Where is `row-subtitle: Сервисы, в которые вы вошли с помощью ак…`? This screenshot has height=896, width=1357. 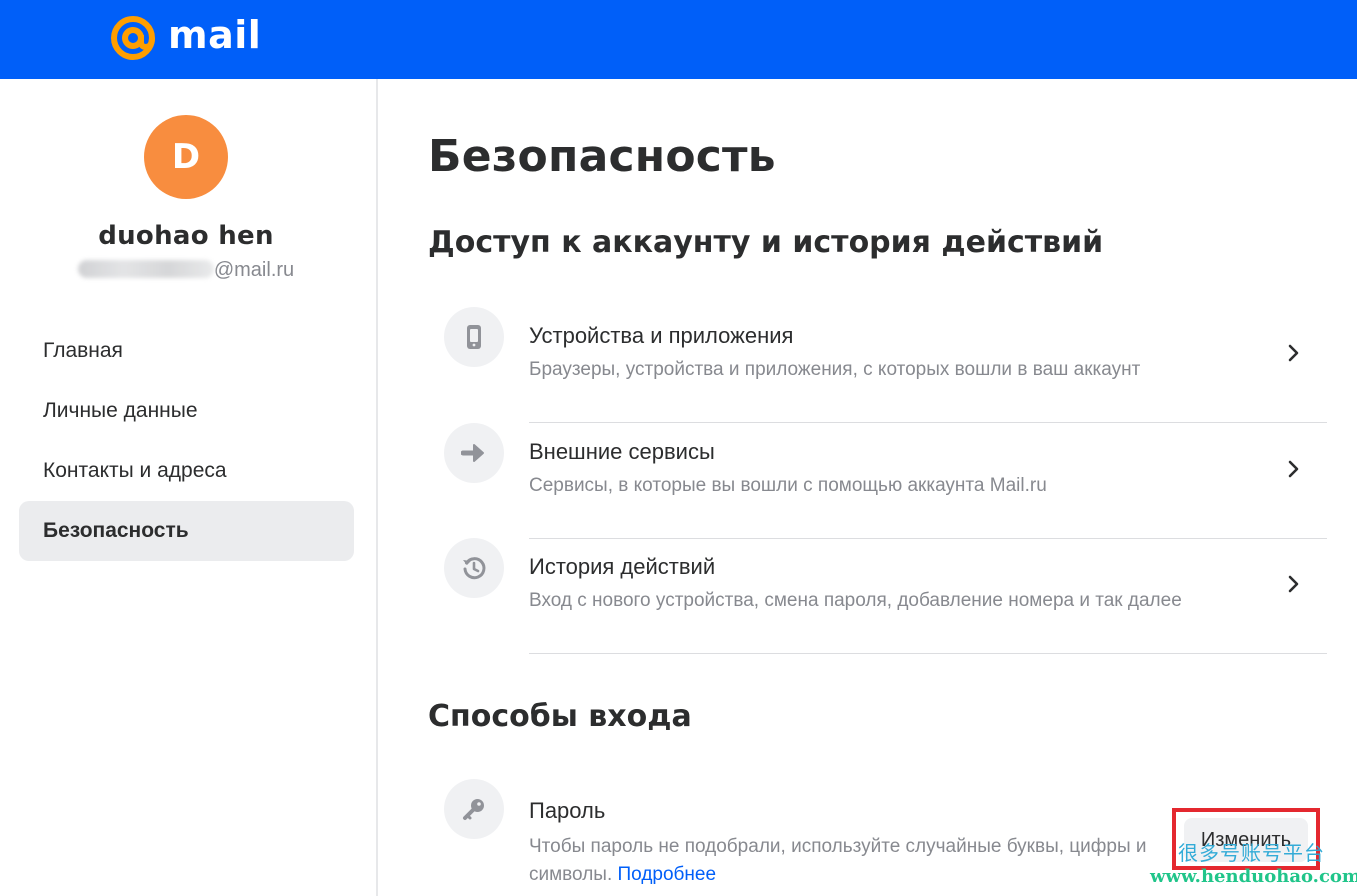 row-subtitle: Сервисы, в которые вы вошли с помощью ак… is located at coordinates (788, 485).